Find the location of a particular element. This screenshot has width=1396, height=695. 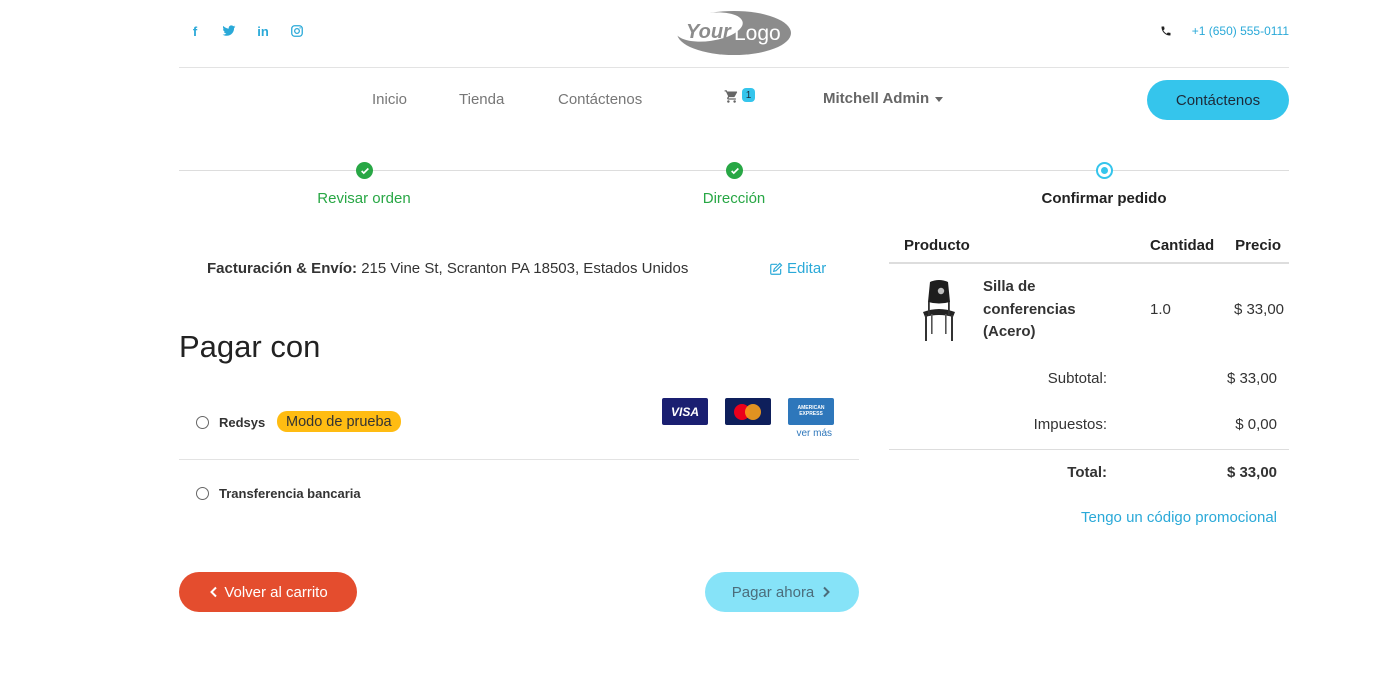

taxes-value: $ 0,00 is located at coordinates (1256, 424).